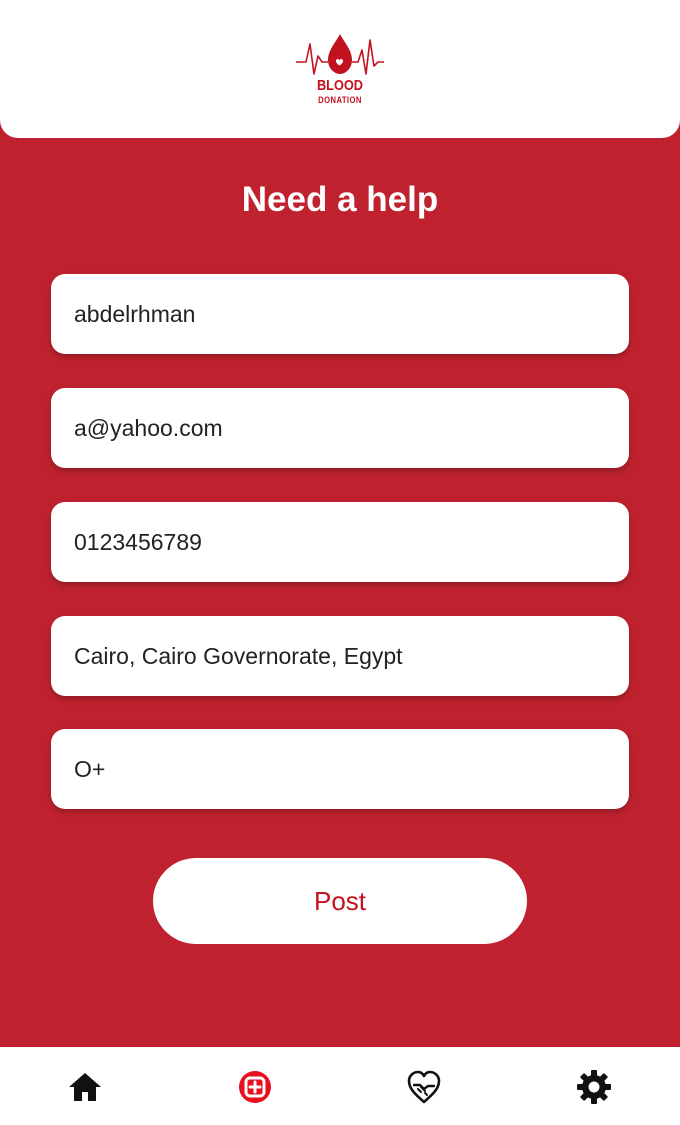 Image resolution: width=680 pixels, height=1125 pixels. I want to click on phone-input, so click(351, 542).